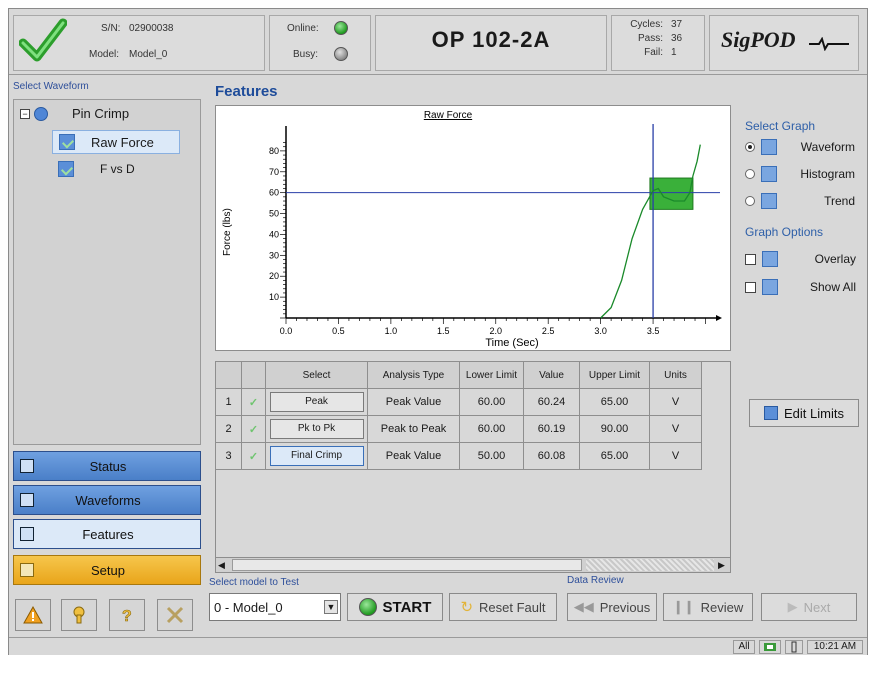 Image resolution: width=896 pixels, height=674 pixels. Describe the element at coordinates (316, 456) in the screenshot. I see `select-feature-button: Final Crimp` at that location.